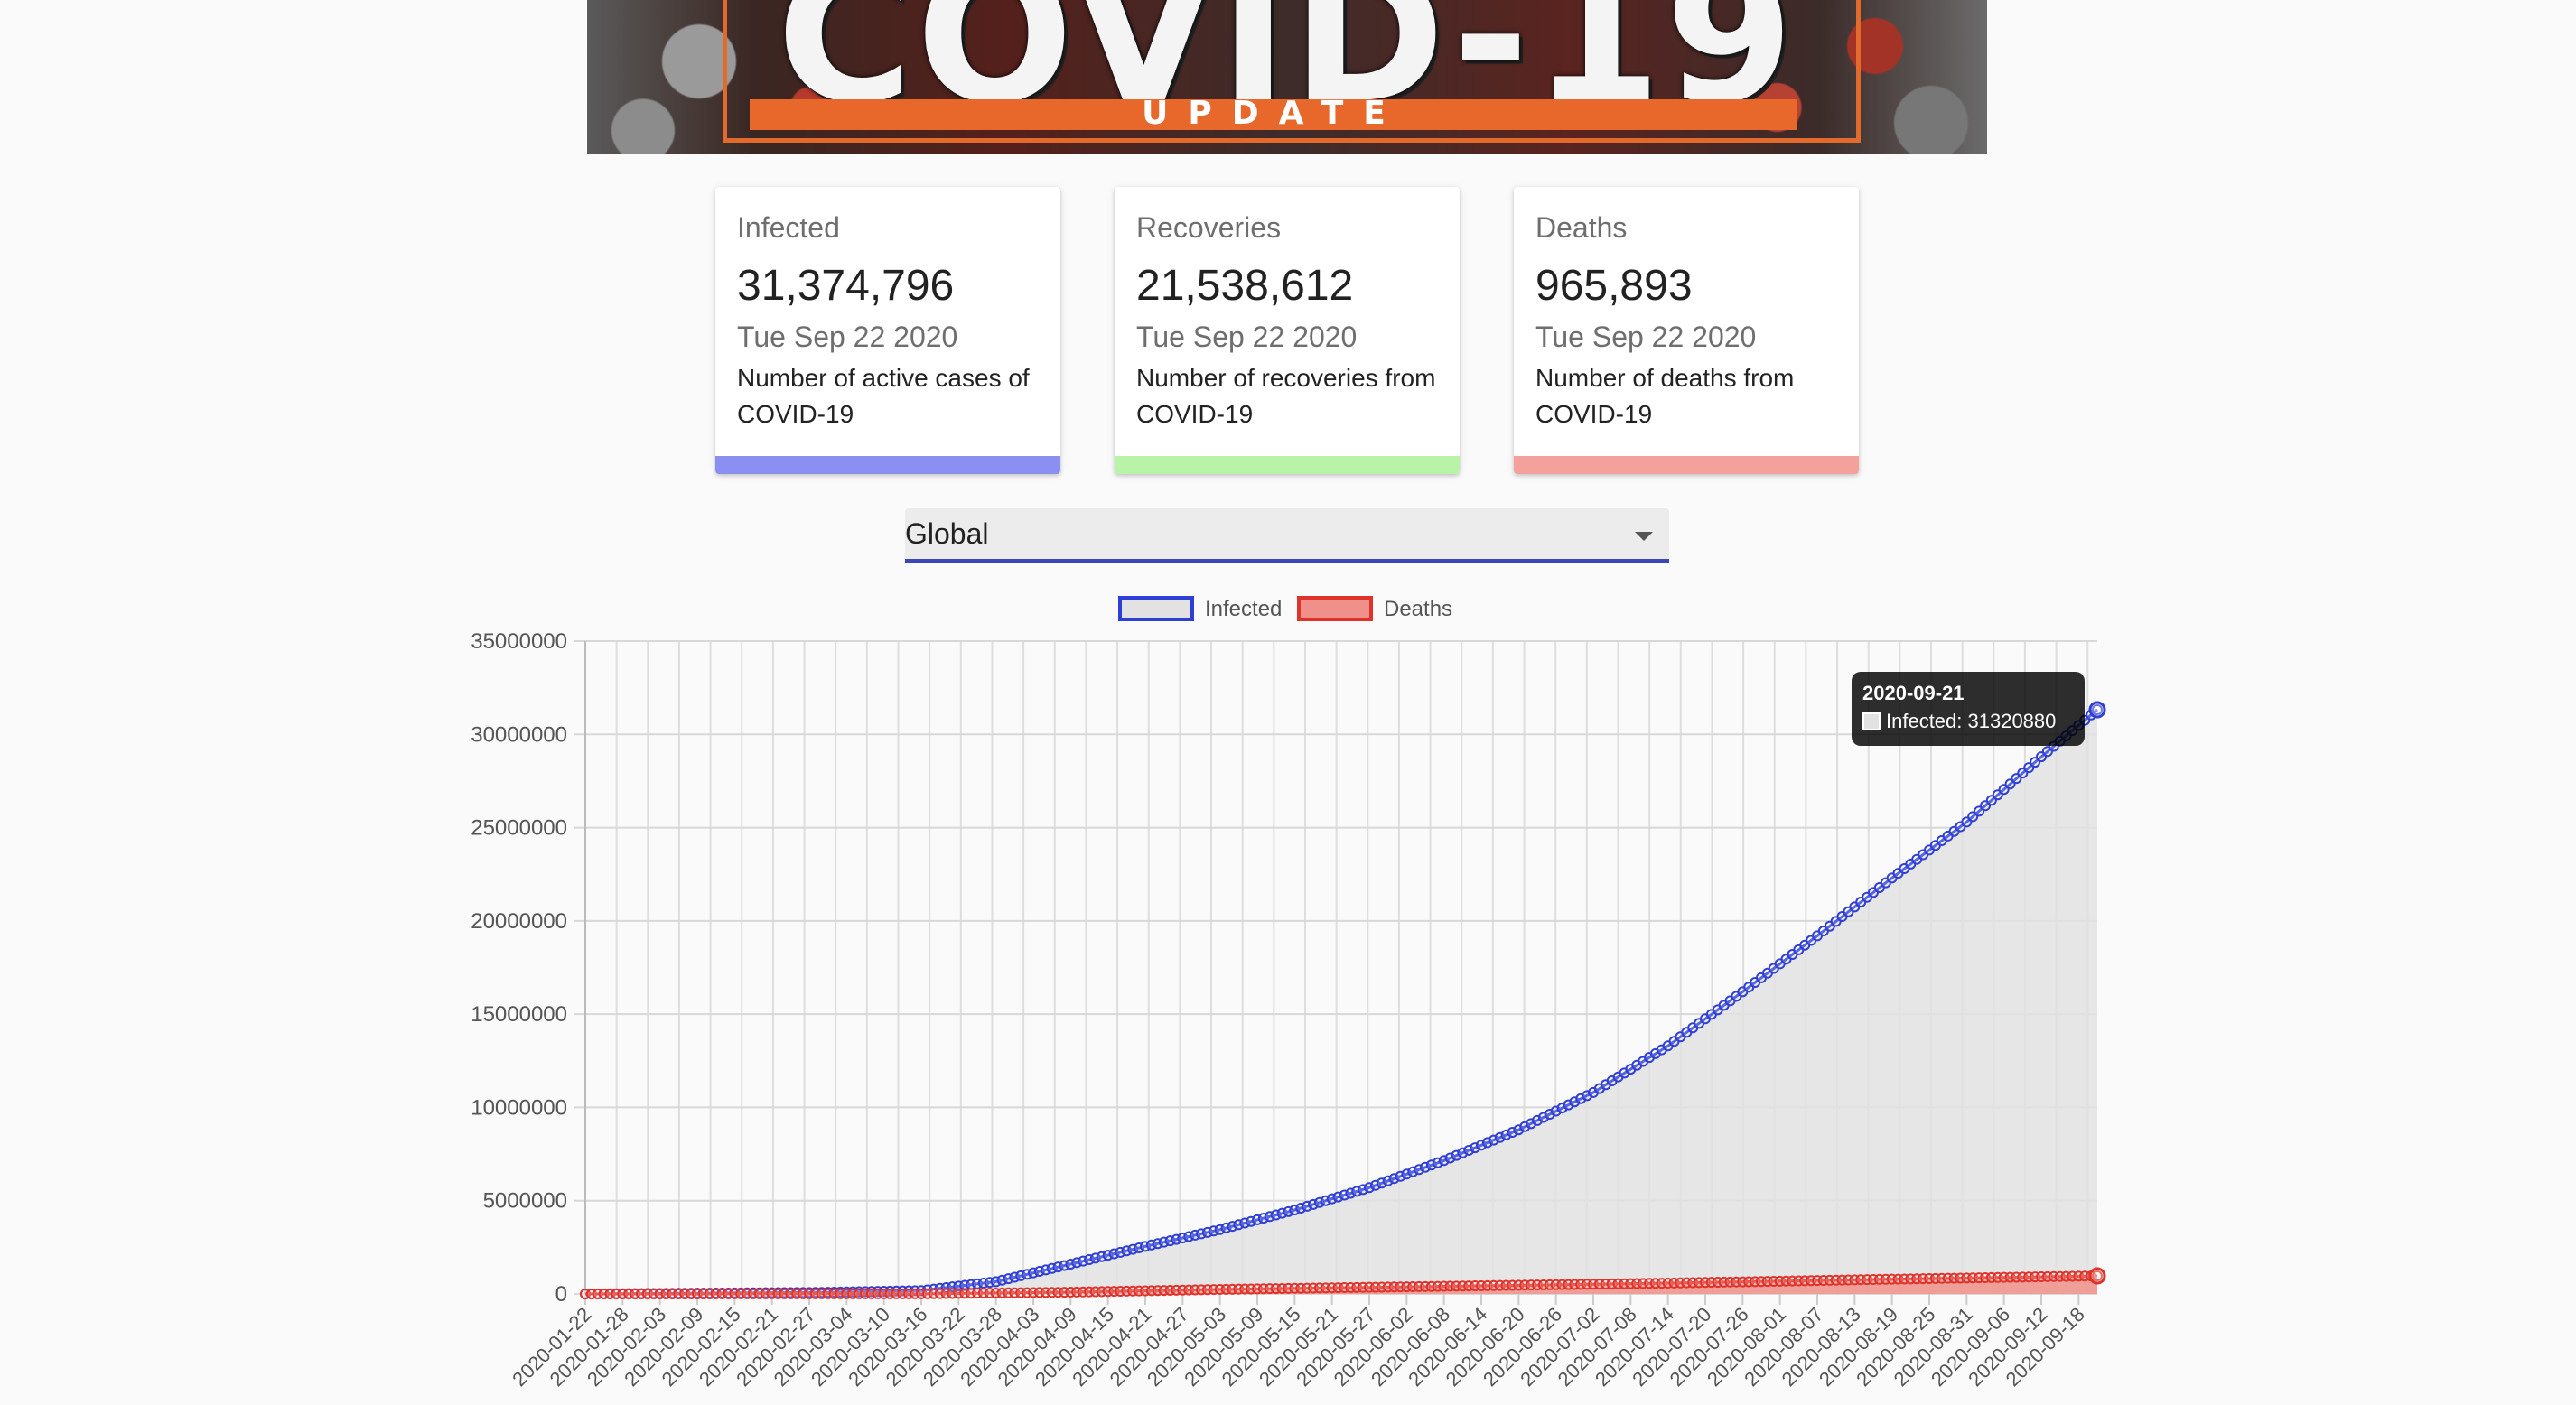 The width and height of the screenshot is (2576, 1405). What do you see at coordinates (847, 337) in the screenshot?
I see `infected-date: Tue Sep 22 2020` at bounding box center [847, 337].